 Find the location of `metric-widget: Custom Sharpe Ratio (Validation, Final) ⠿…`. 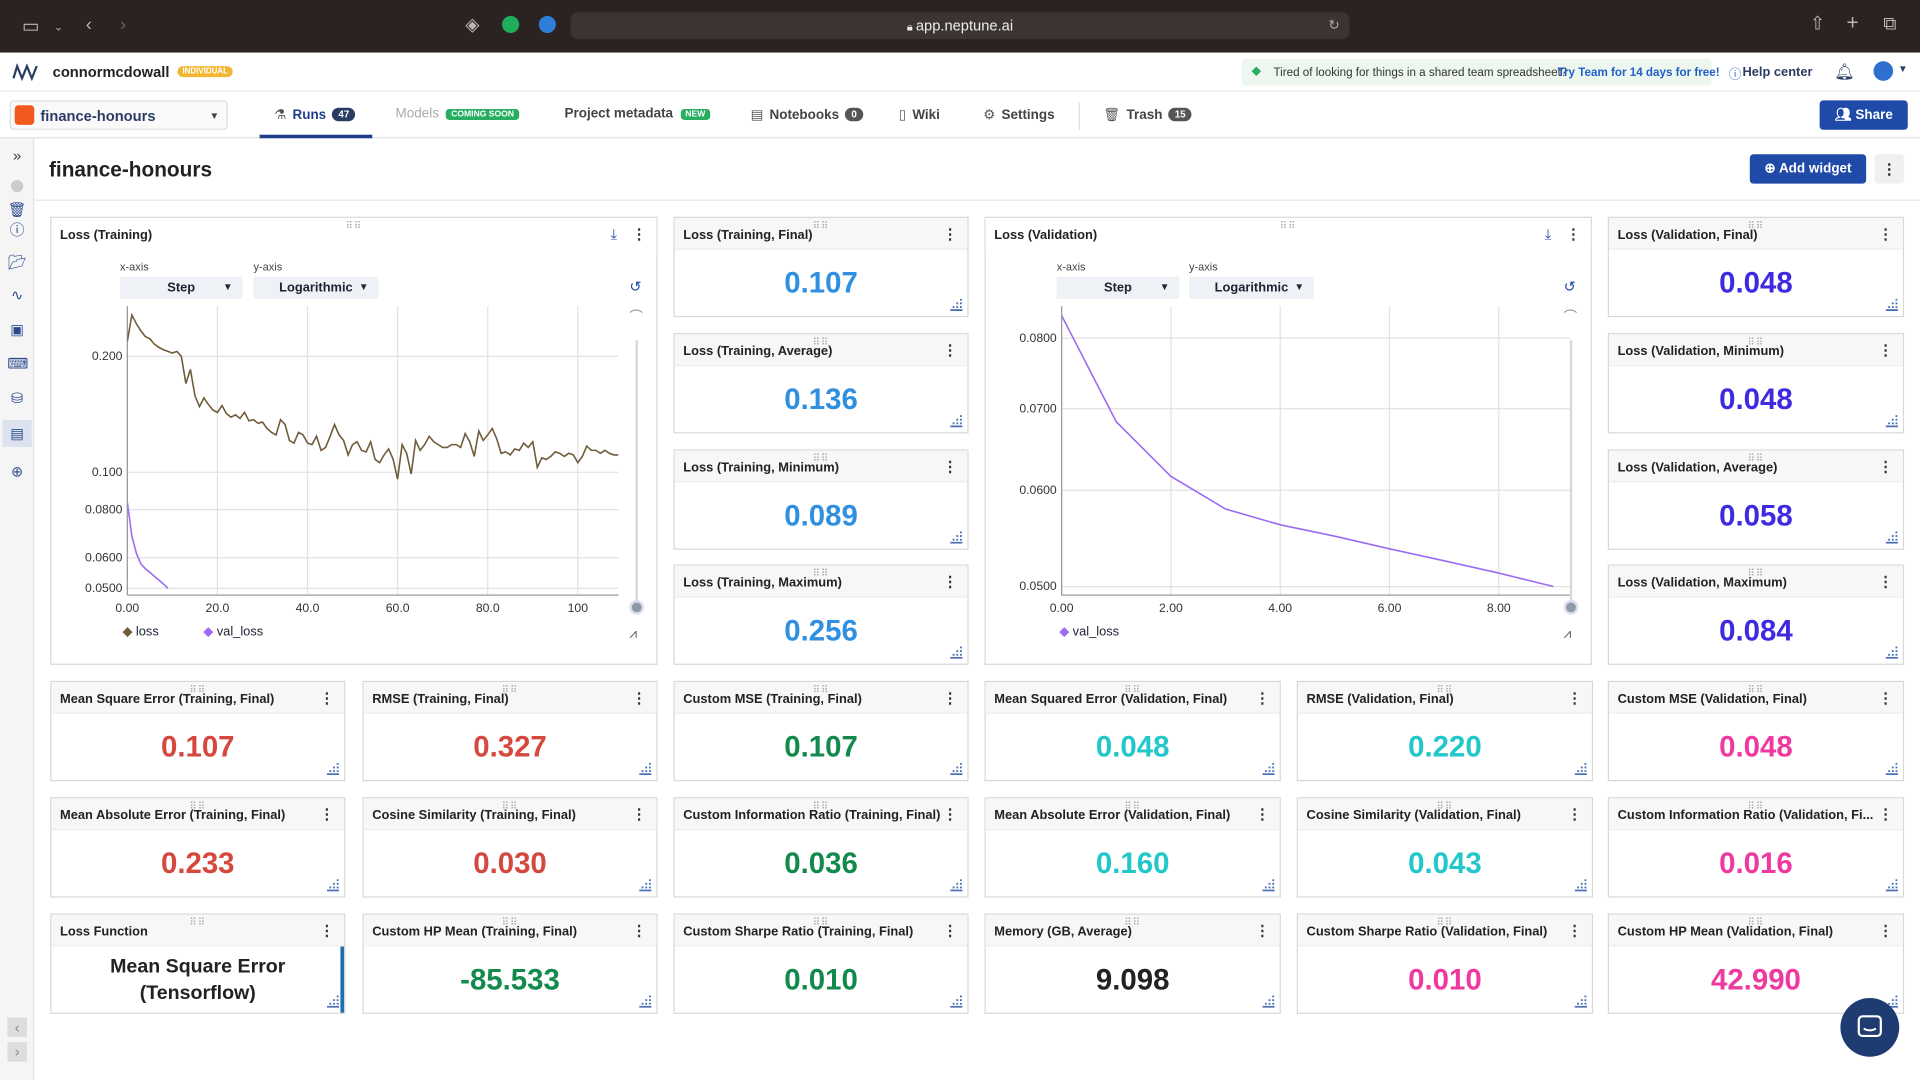

metric-widget: Custom Sharpe Ratio (Validation, Final) ⠿… is located at coordinates (1445, 963).